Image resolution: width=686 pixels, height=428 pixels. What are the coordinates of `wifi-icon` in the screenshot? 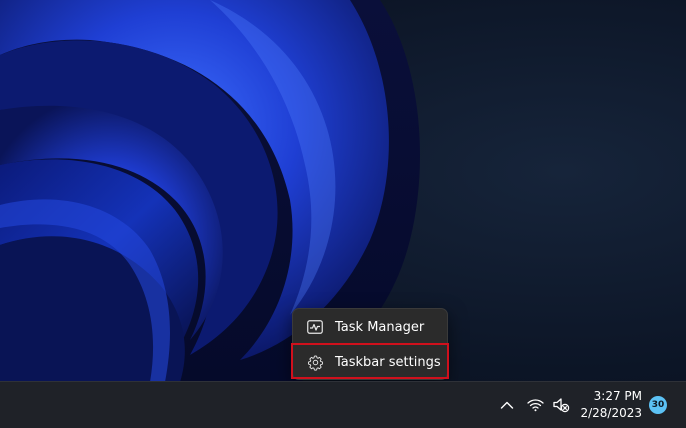 It's located at (535, 405).